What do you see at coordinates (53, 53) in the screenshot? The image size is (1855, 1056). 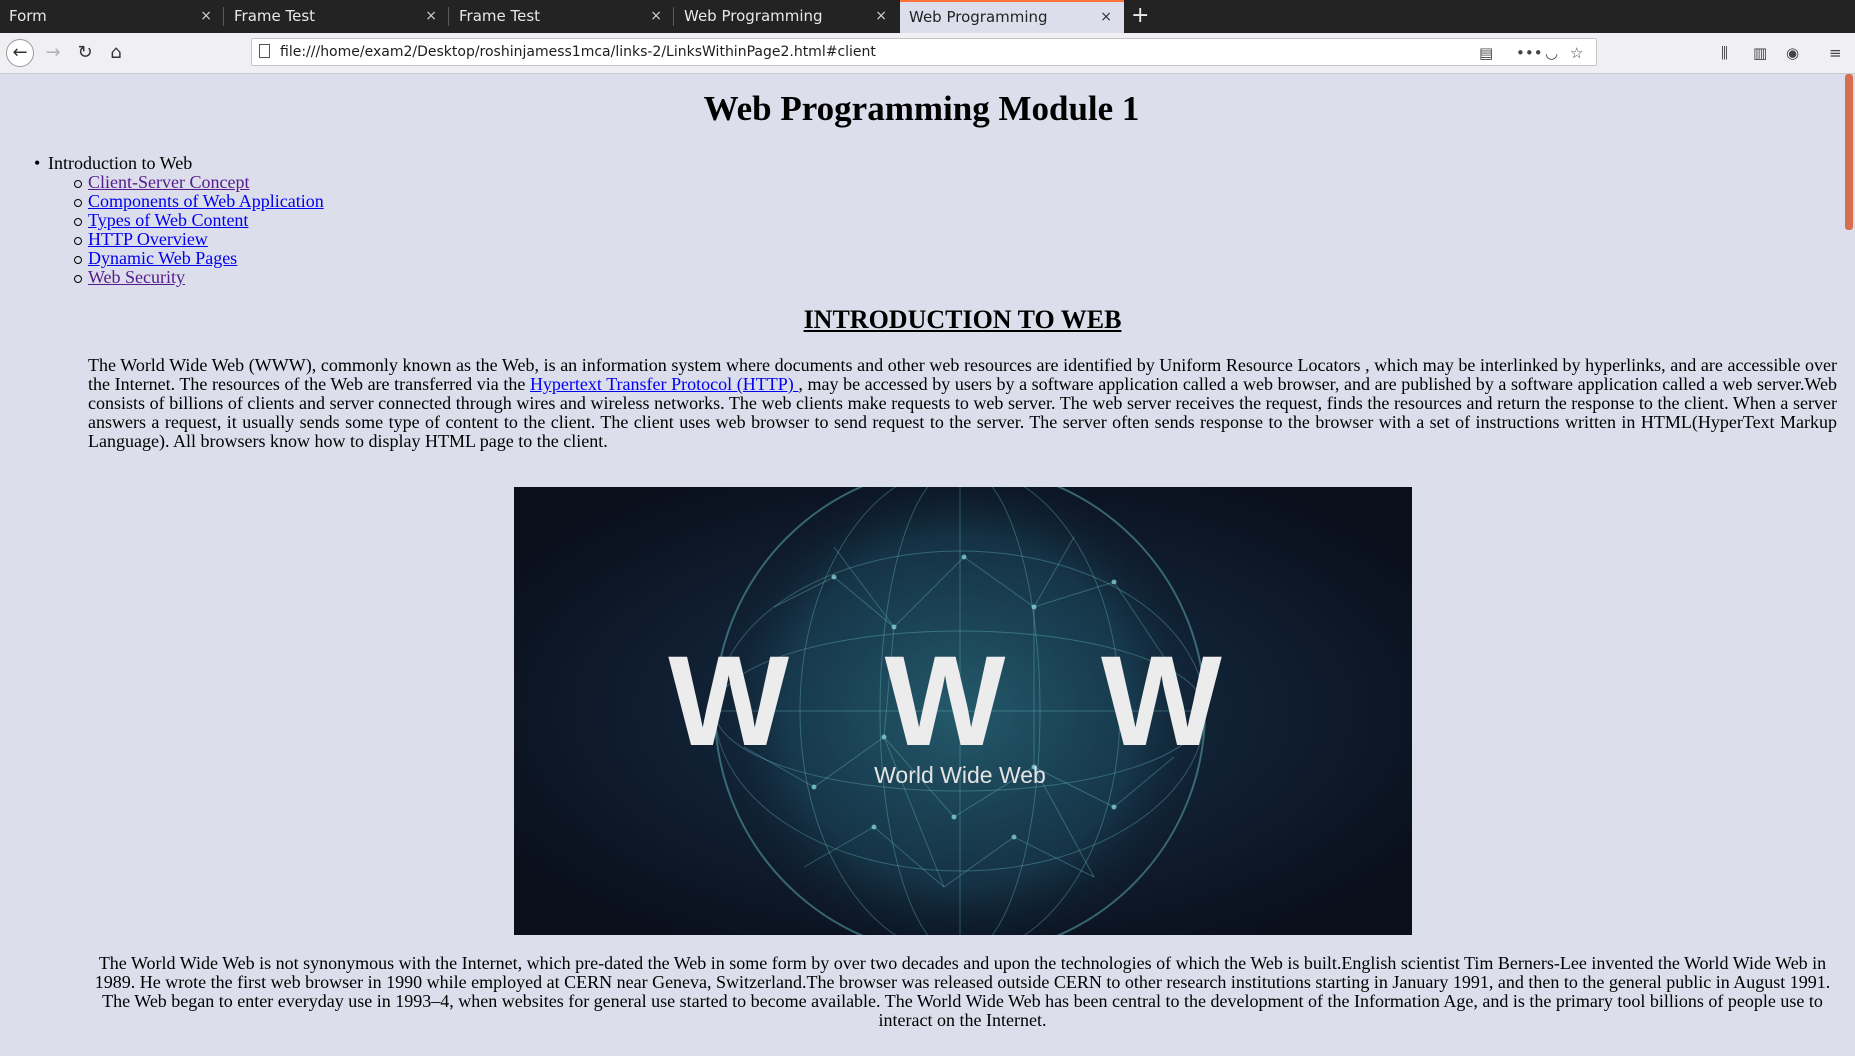 I see `forward-arrow-icon: →` at bounding box center [53, 53].